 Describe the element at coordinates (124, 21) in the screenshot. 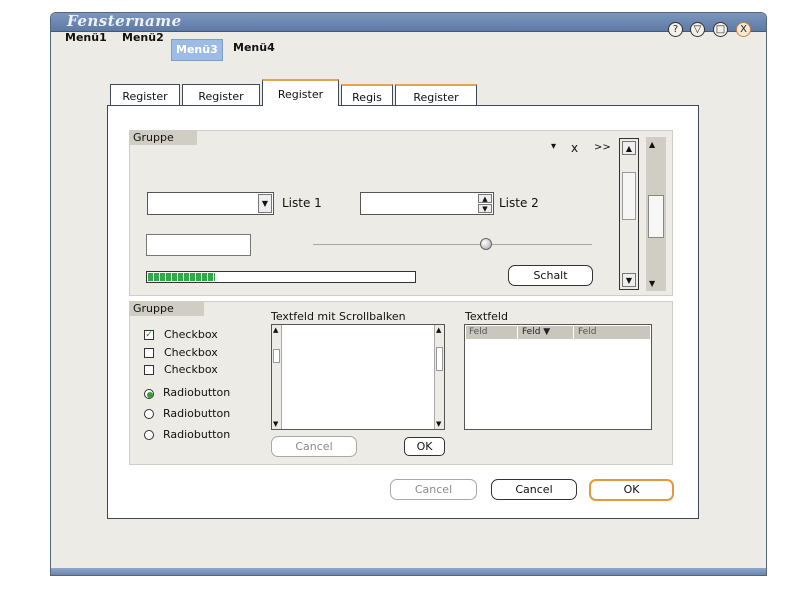

I see `window-title: Fenstername` at that location.